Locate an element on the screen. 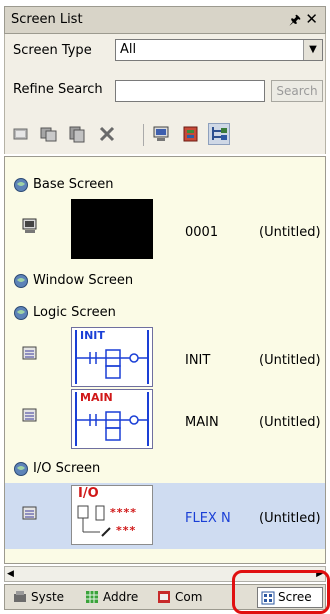 This screenshot has height=614, width=330. new-screen-icon is located at coordinates (21, 134).